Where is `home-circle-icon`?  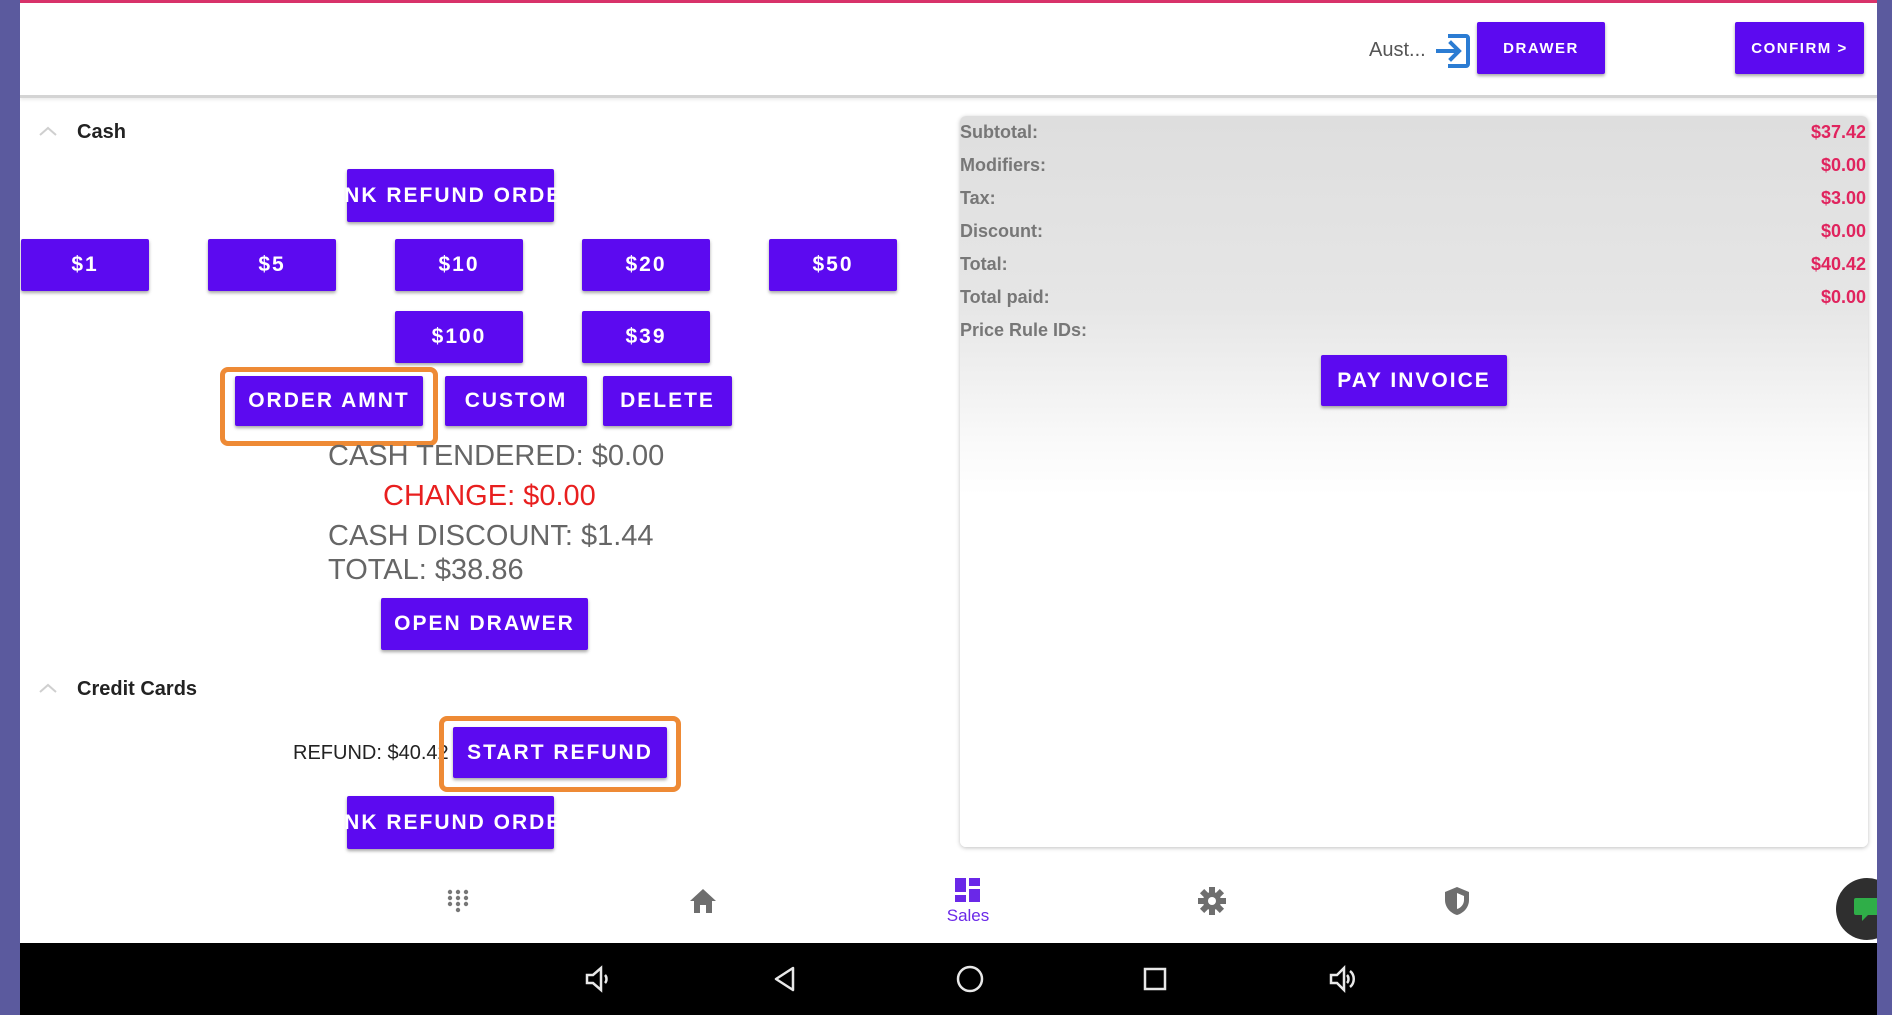
home-circle-icon is located at coordinates (970, 979).